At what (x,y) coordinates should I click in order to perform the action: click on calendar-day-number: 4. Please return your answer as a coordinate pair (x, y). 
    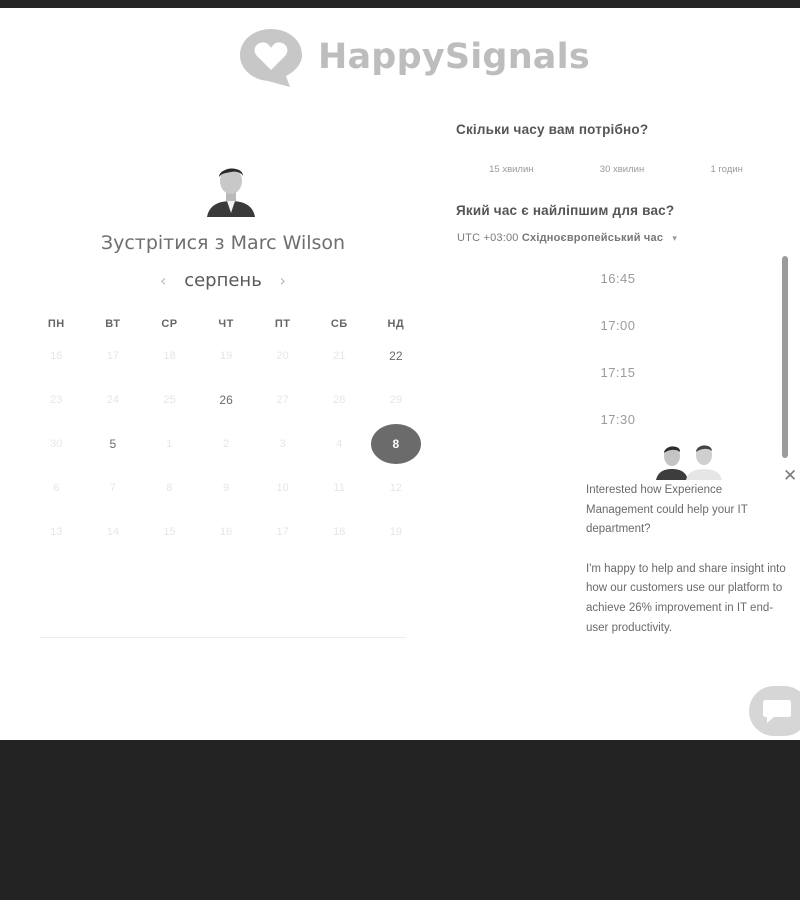
    Looking at the image, I should click on (339, 444).